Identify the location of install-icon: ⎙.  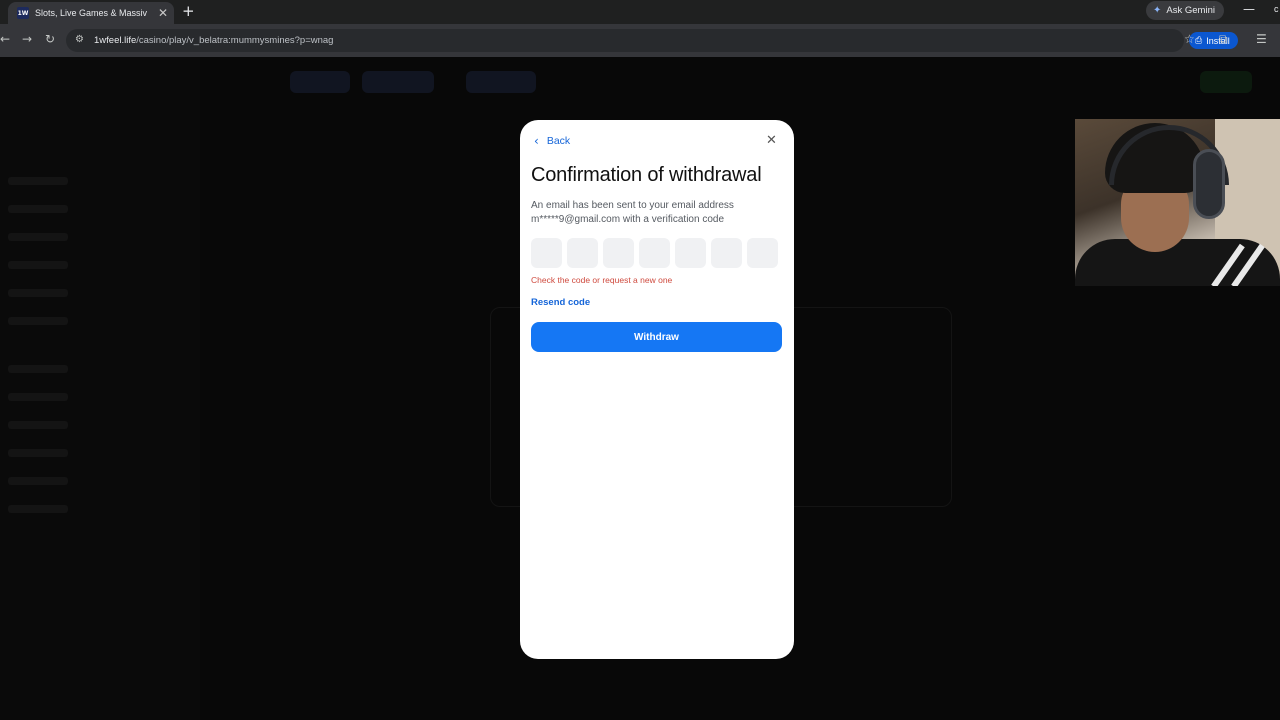
(1199, 40).